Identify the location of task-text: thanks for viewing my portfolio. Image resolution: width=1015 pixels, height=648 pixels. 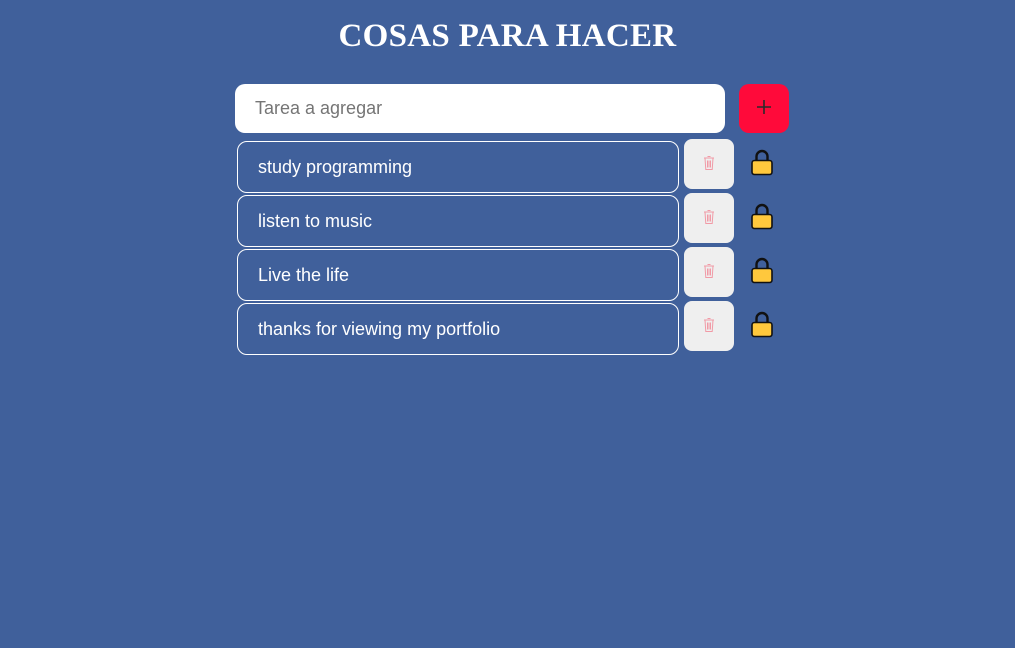
(458, 329).